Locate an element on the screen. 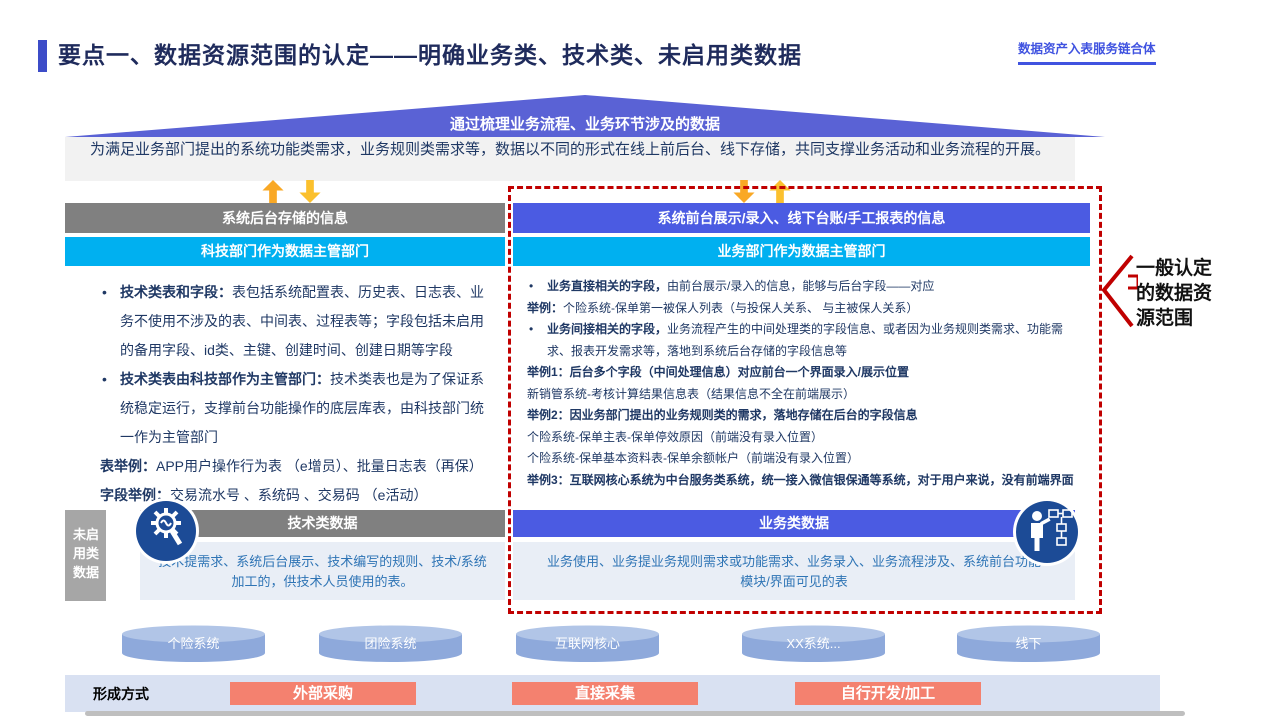 Image resolution: width=1270 pixels, height=717 pixels. formation-method: 直接采集 is located at coordinates (605, 693).